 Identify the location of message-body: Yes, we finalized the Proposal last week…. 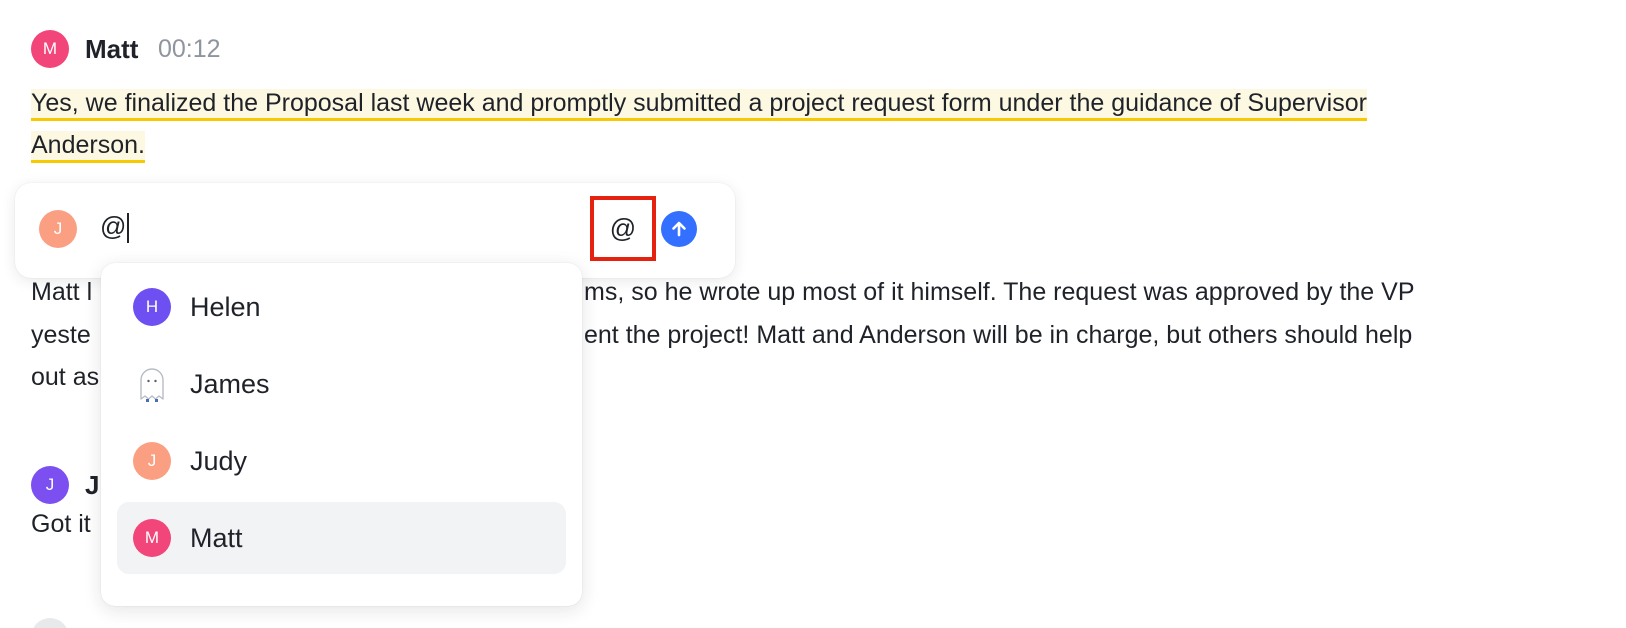
(811, 103).